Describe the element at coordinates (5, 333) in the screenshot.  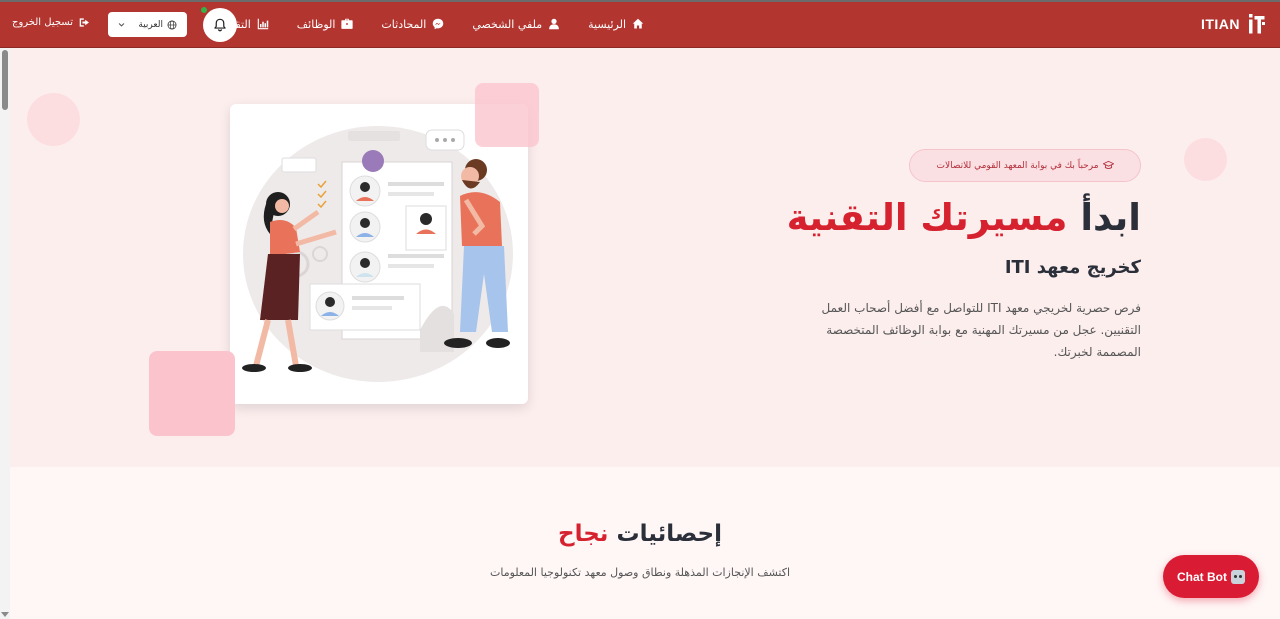
I see `page-scrollbar` at that location.